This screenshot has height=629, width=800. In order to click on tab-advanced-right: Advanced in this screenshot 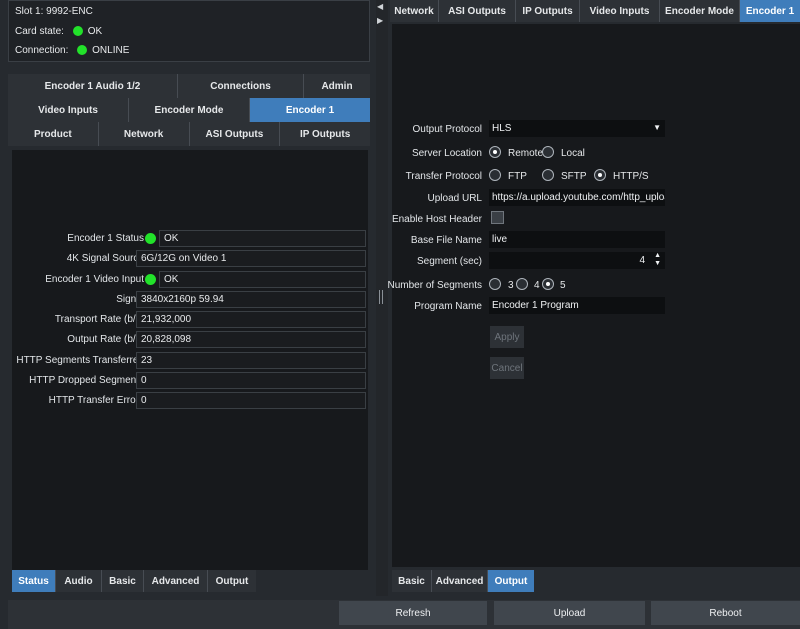, I will do `click(460, 581)`.